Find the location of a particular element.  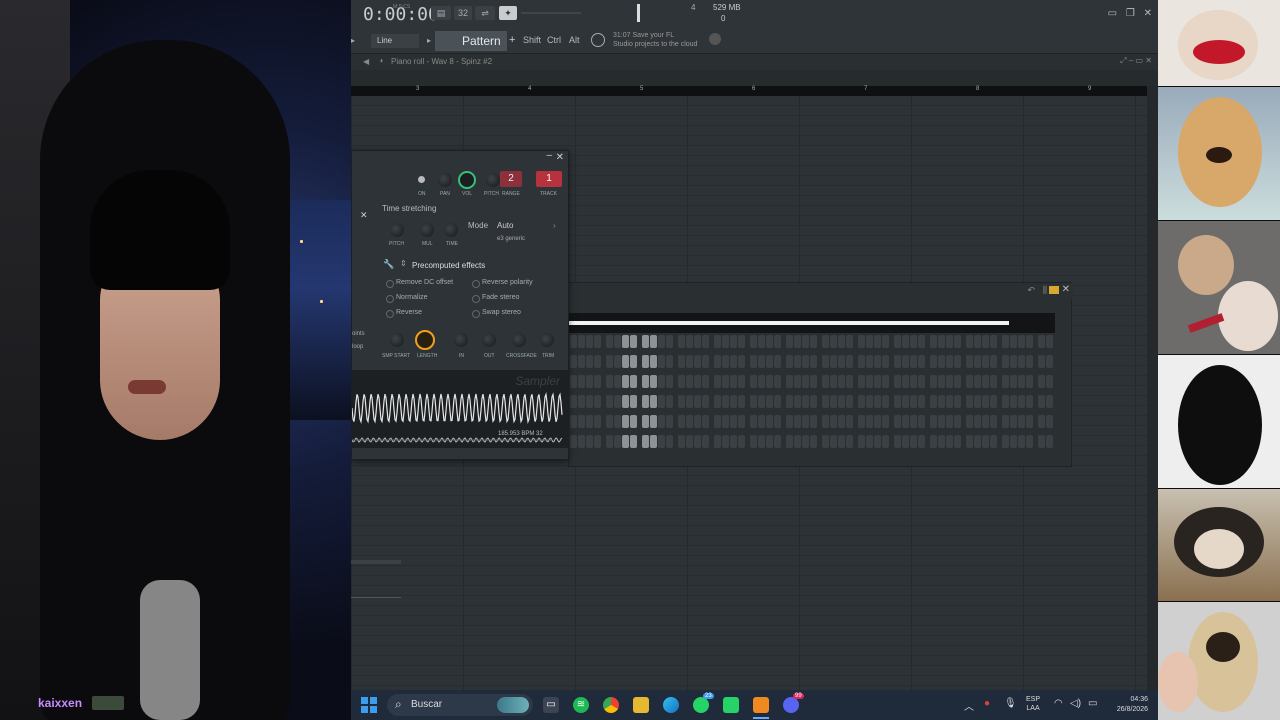

sample-start-knob is located at coordinates (397, 340).